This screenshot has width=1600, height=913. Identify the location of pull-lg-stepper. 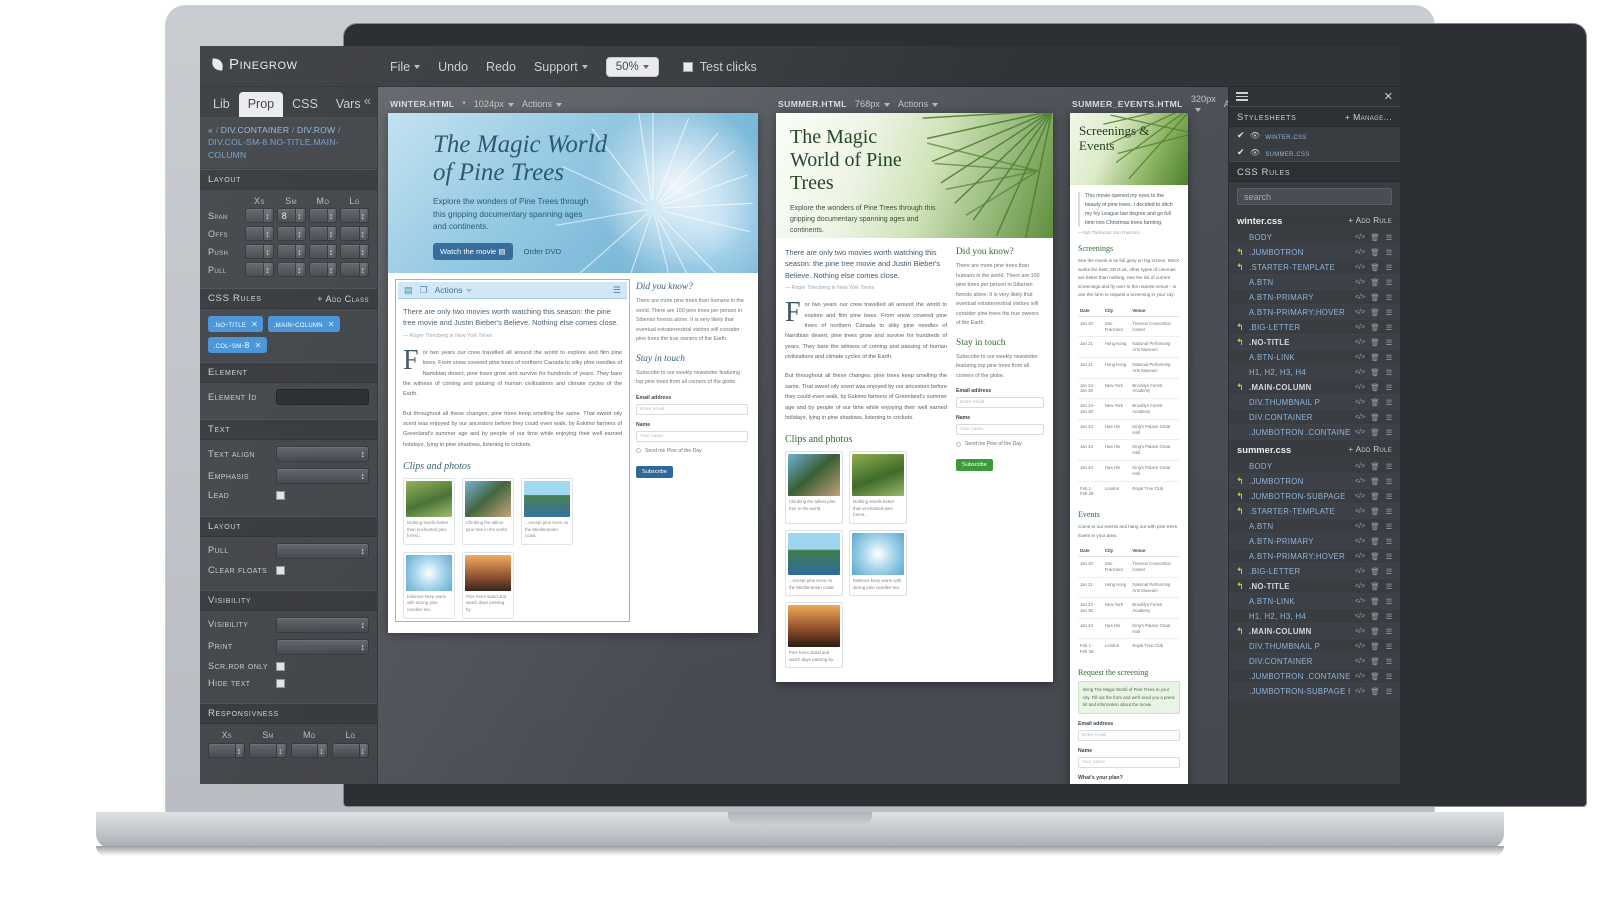
(354, 270).